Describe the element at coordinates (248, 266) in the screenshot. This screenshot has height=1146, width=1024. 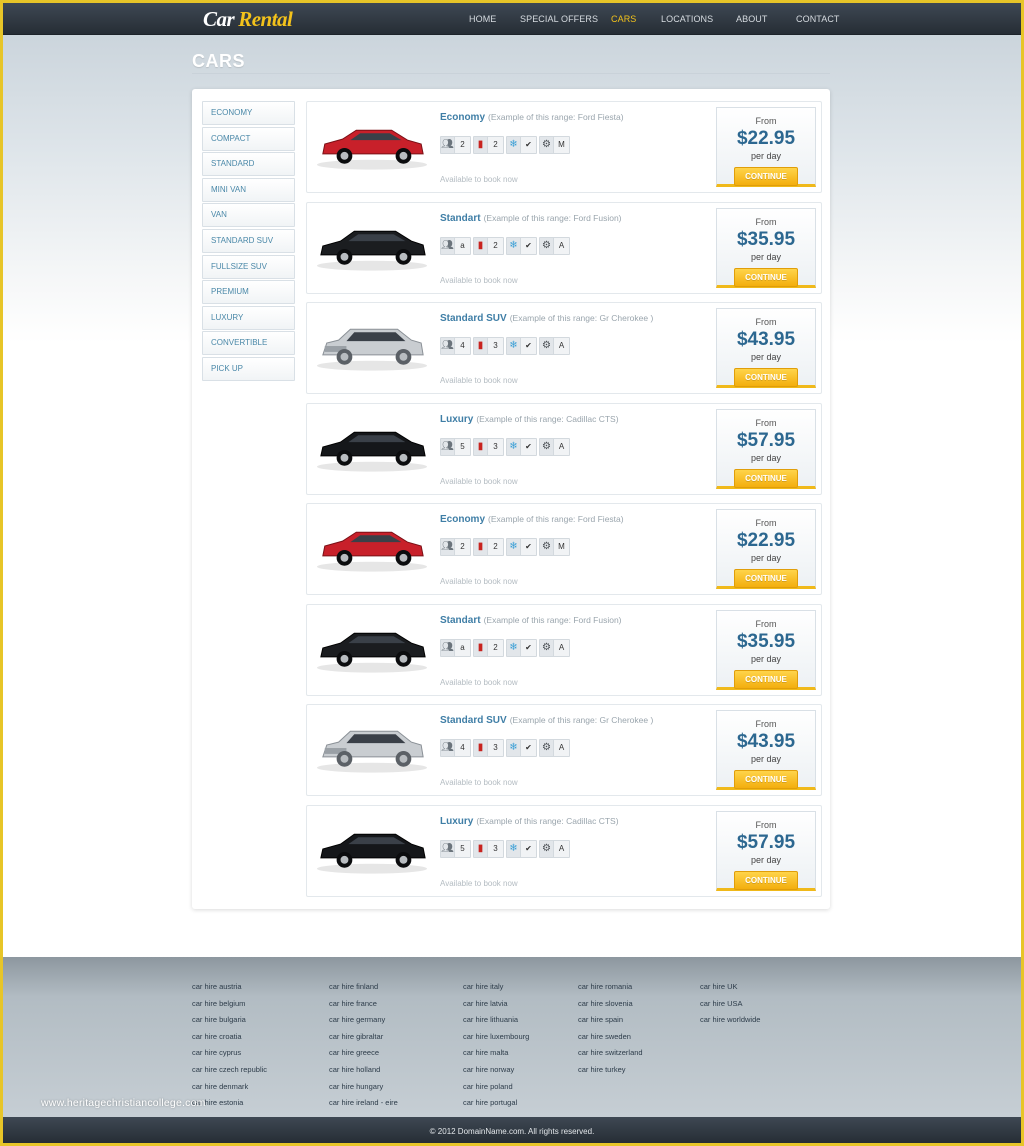
I see `sidebar-item-fullsize-suv: FULLSIZE SUV` at that location.